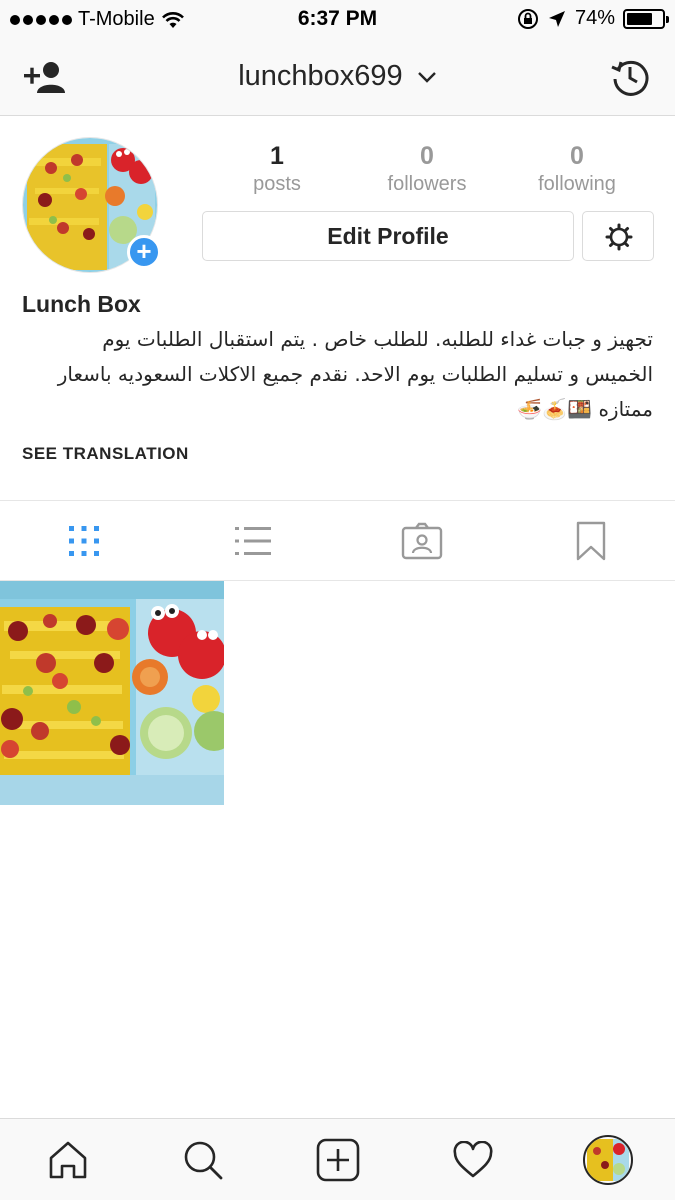  I want to click on settings-button, so click(618, 236).